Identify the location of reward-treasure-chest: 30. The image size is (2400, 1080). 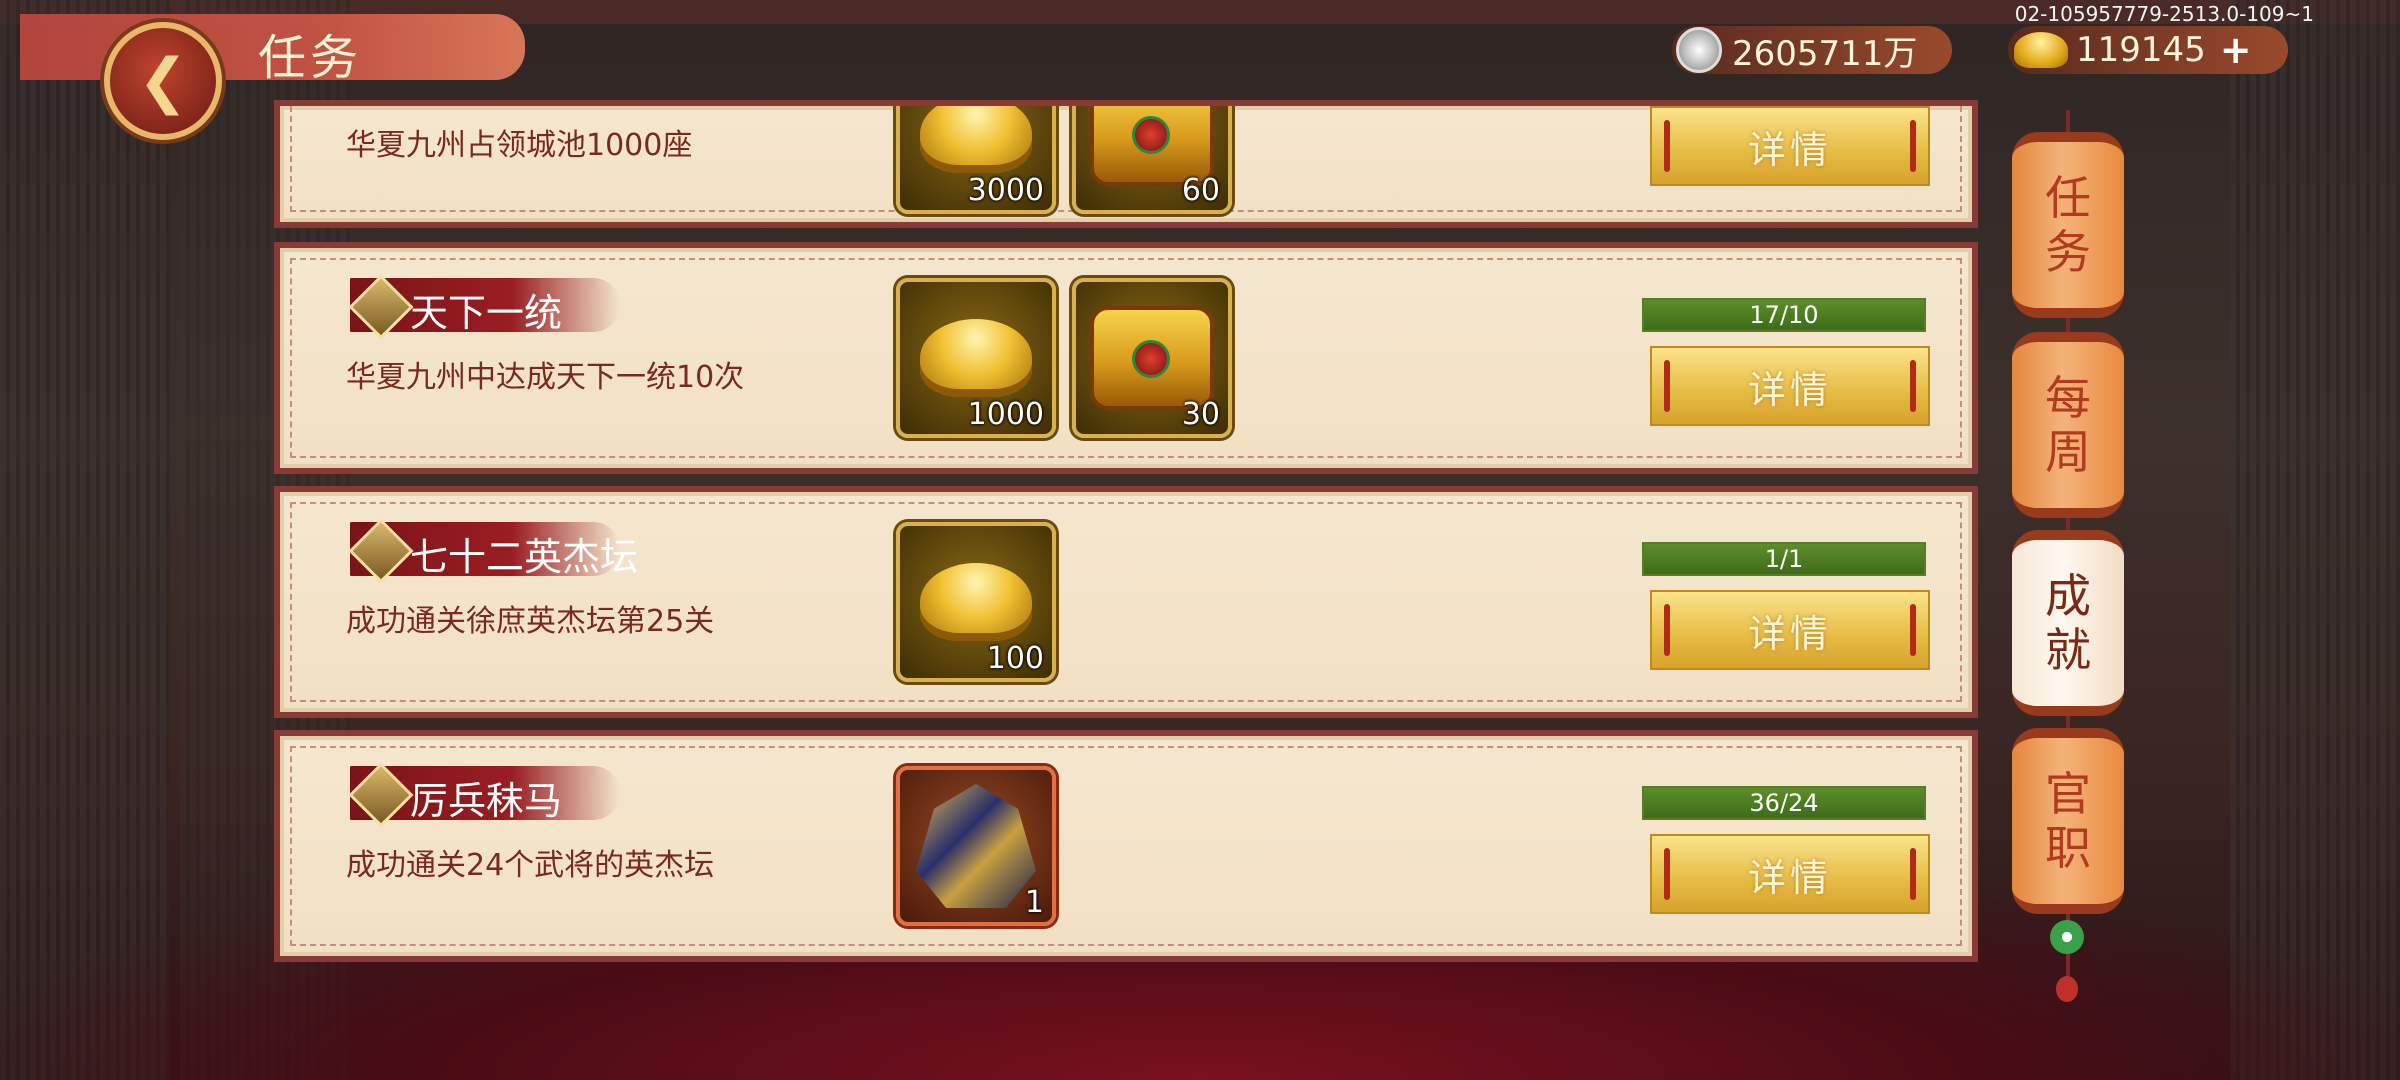
(1152, 358).